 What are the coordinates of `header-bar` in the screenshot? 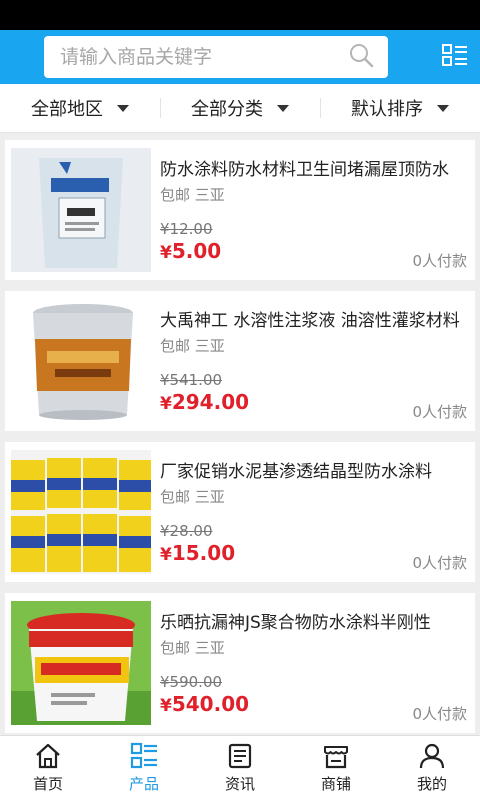 It's located at (240, 57).